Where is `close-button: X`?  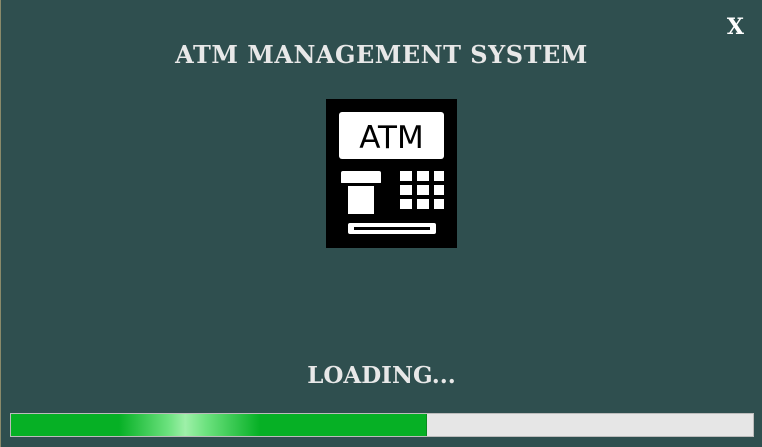 close-button: X is located at coordinates (735, 27).